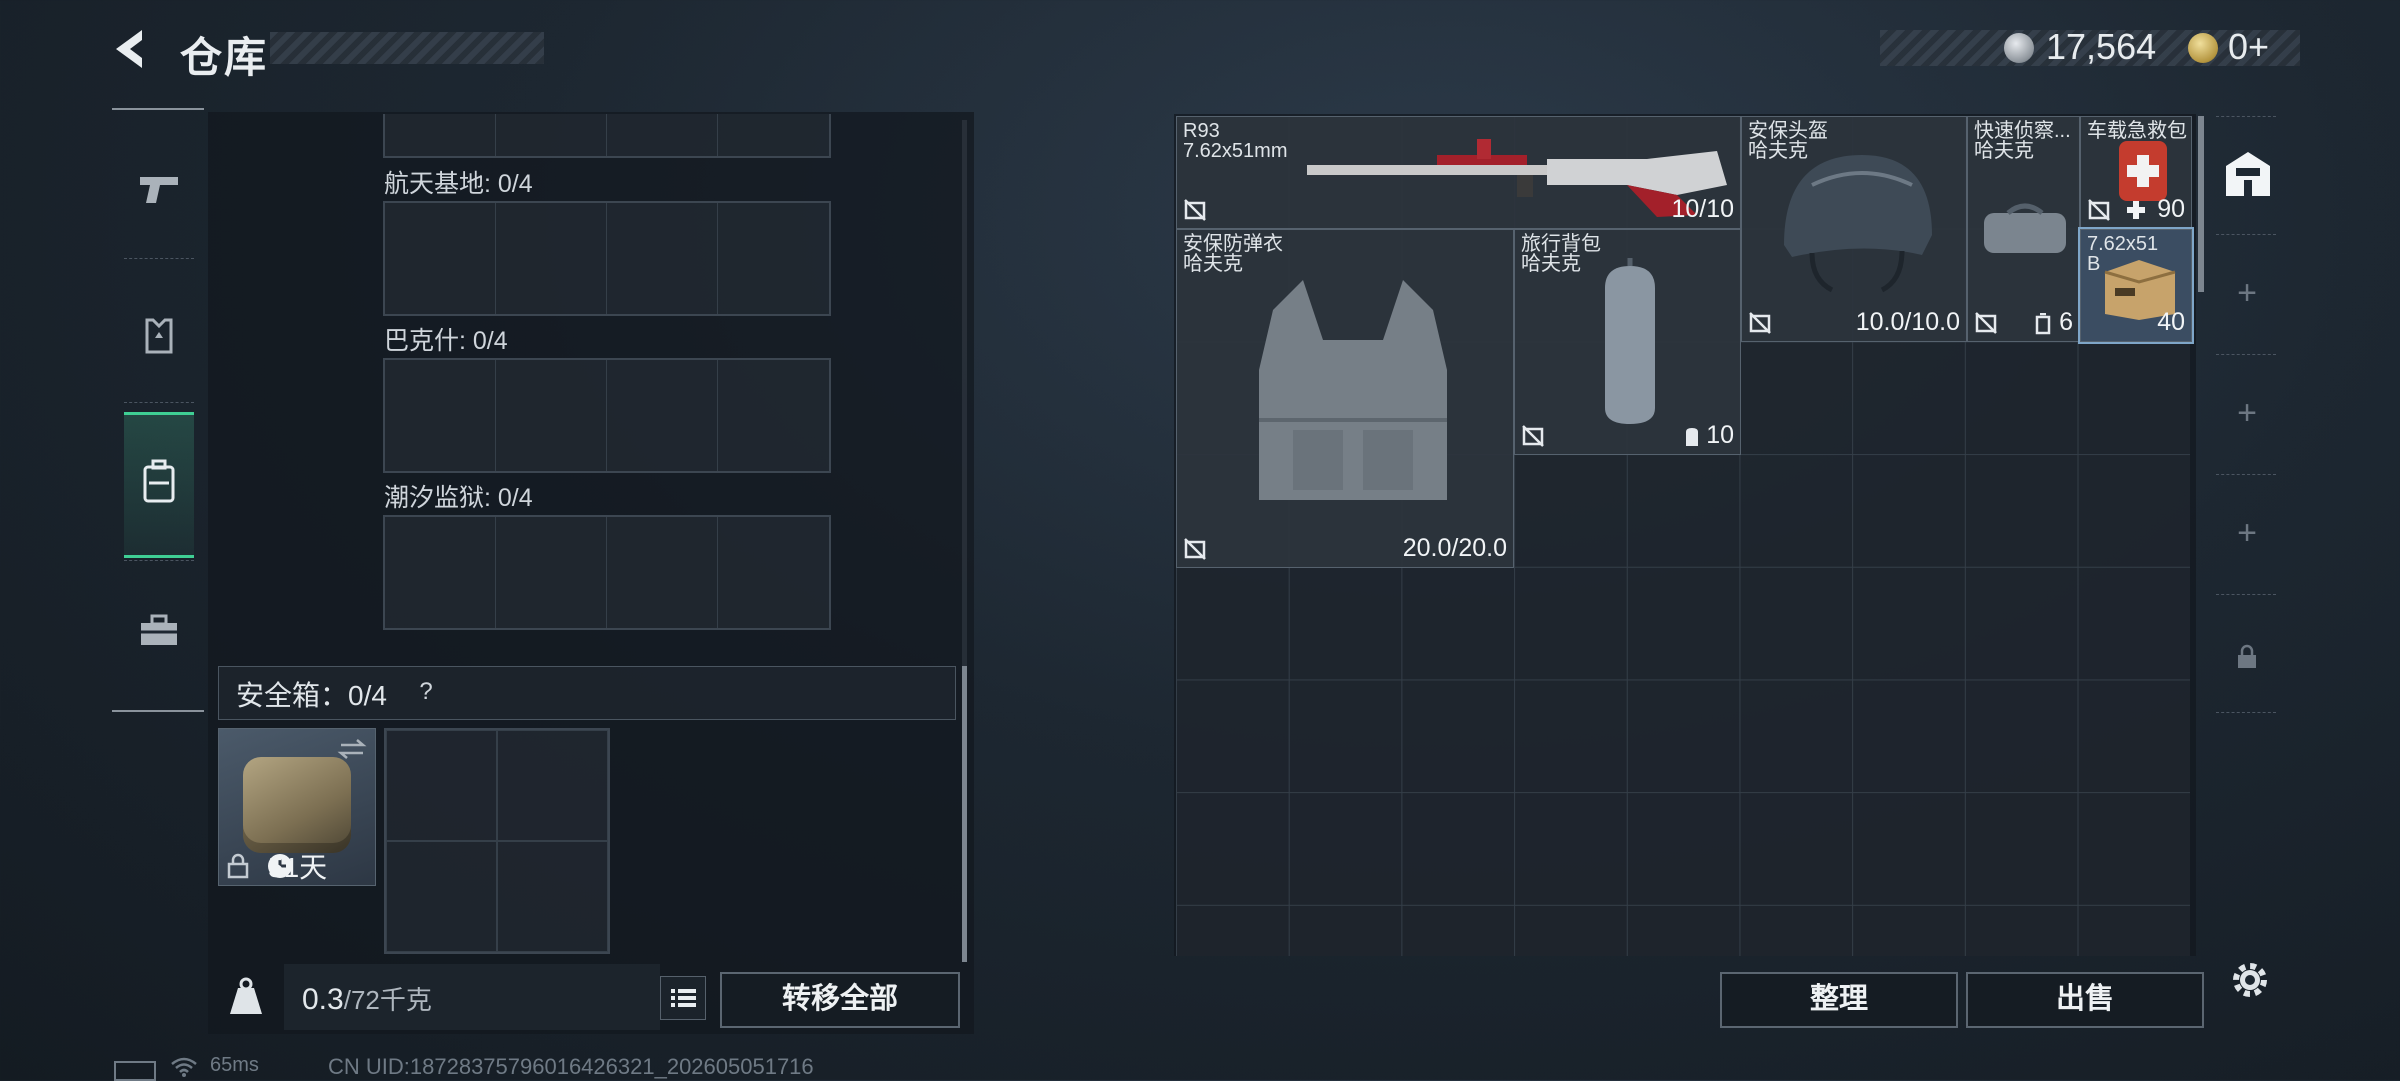 Image resolution: width=2400 pixels, height=1081 pixels. Describe the element at coordinates (2203, 48) in the screenshot. I see `gold-coin-icon` at that location.